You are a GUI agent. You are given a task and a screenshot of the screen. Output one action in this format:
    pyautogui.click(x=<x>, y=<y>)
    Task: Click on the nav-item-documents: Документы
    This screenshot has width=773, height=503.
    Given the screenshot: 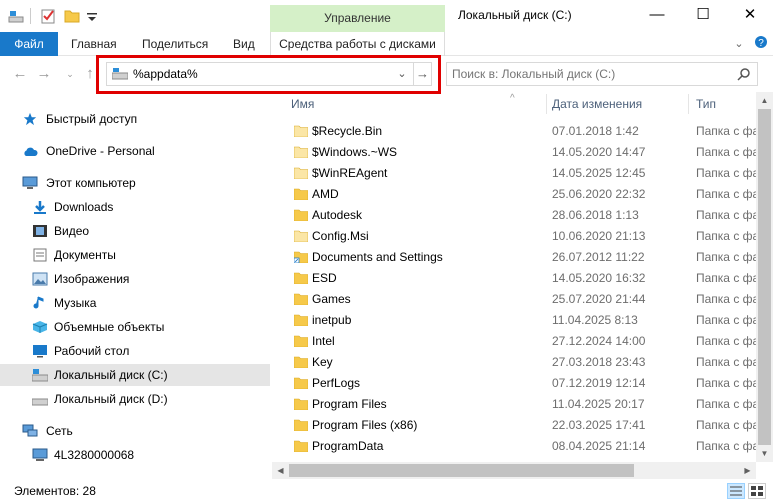 What is the action you would take?
    pyautogui.click(x=135, y=255)
    